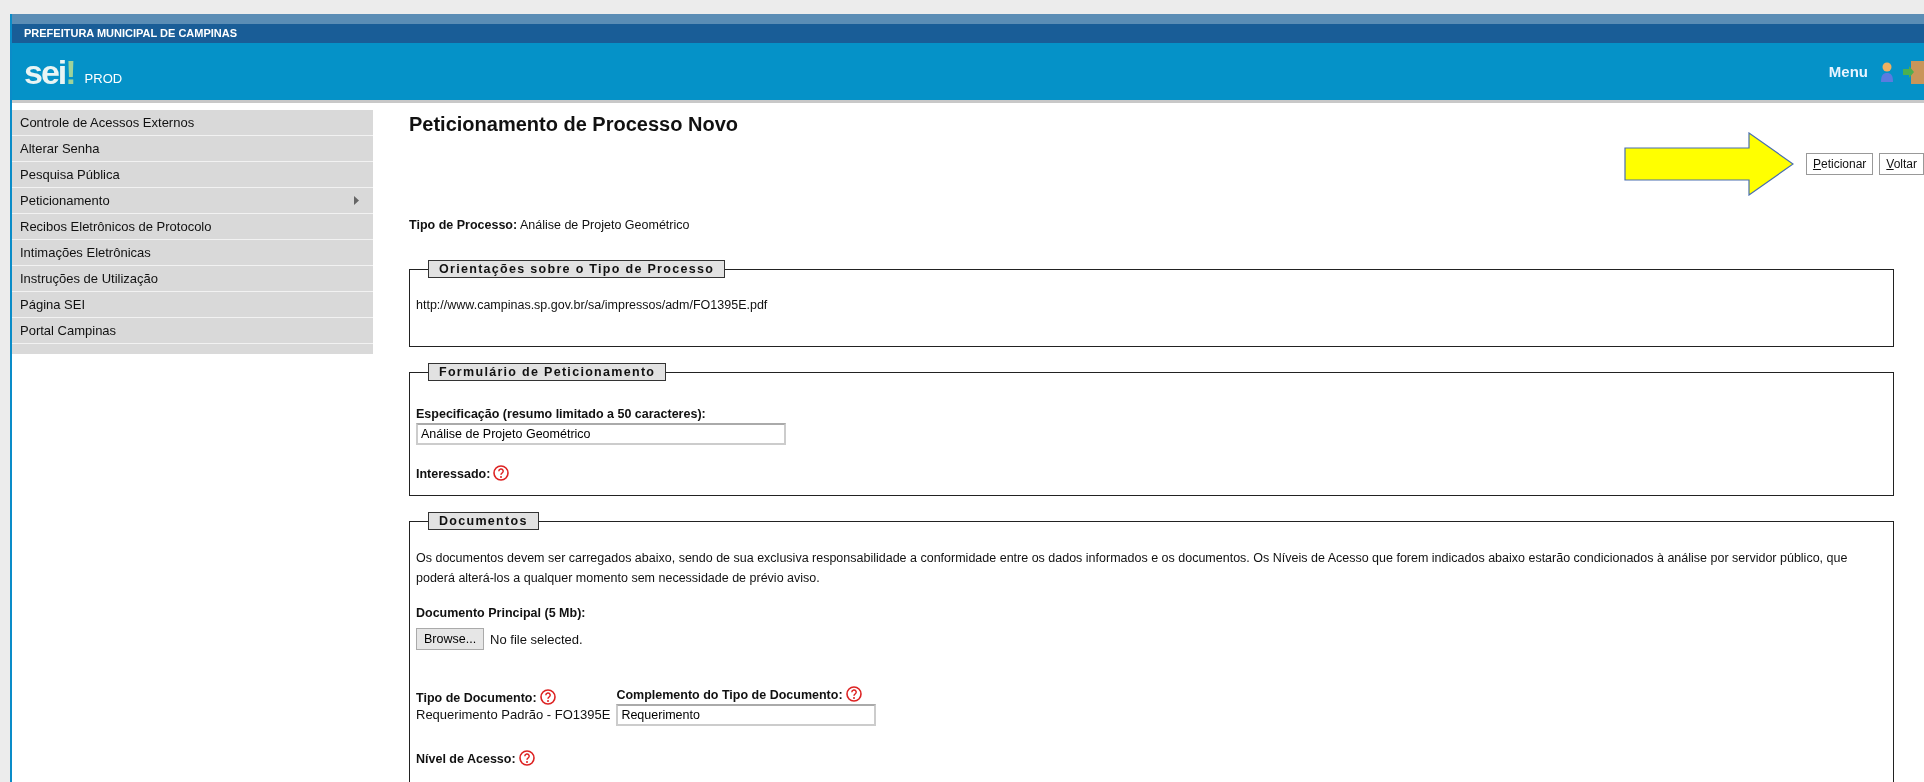 This screenshot has height=782, width=1924. I want to click on sidebar-item: Portal Campinas, so click(192, 331).